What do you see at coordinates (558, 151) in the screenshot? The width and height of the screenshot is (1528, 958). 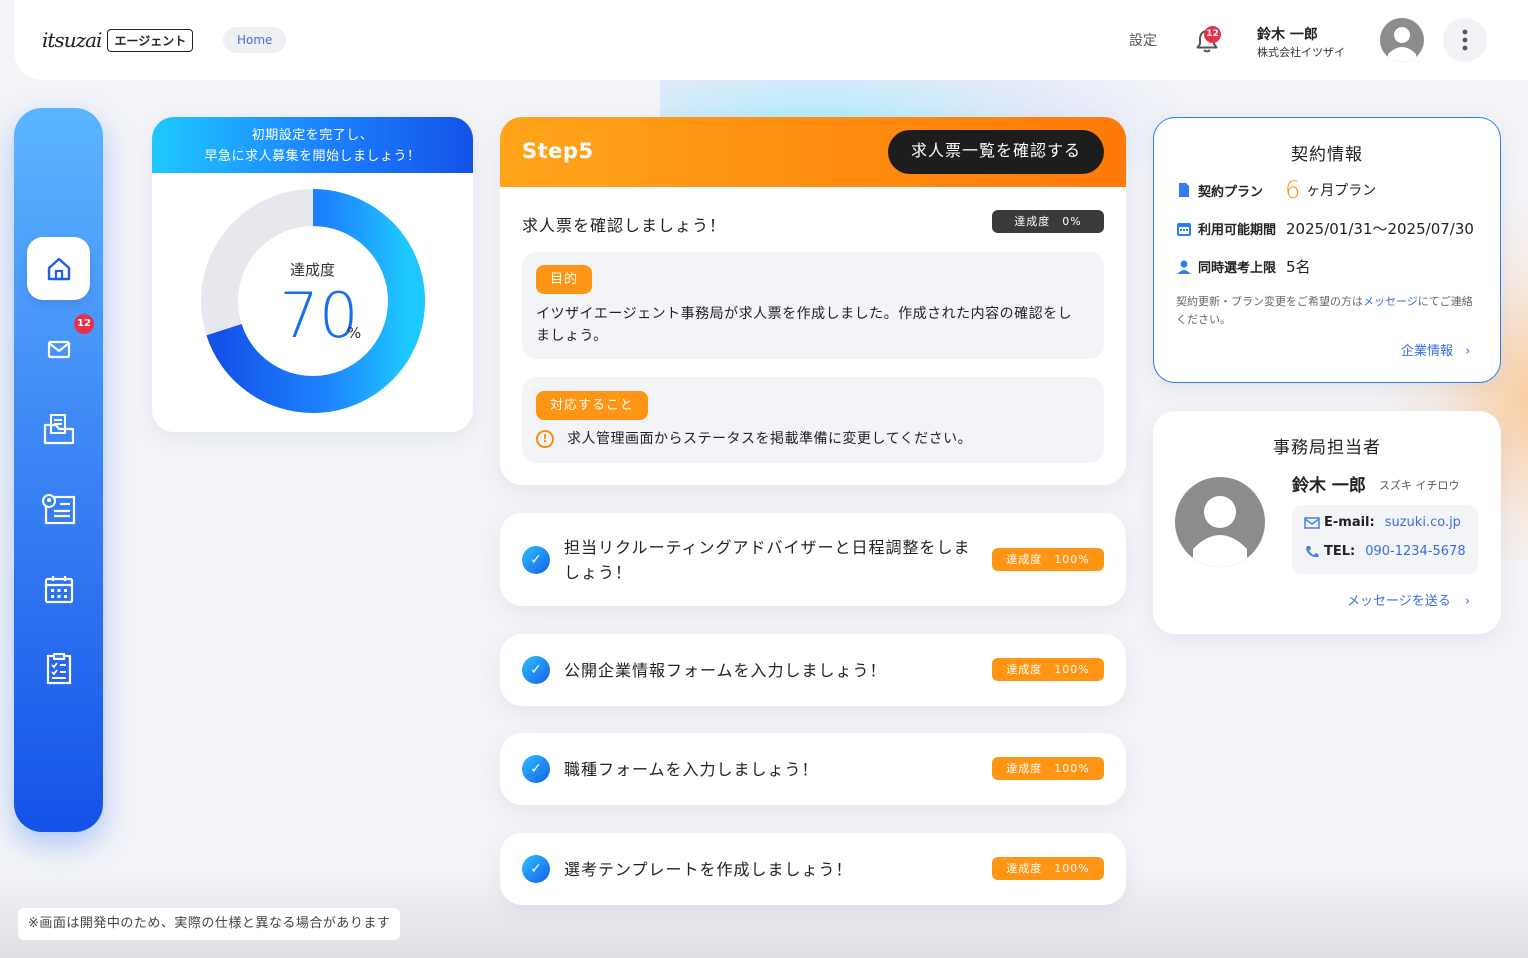 I see `step-title: Step5` at bounding box center [558, 151].